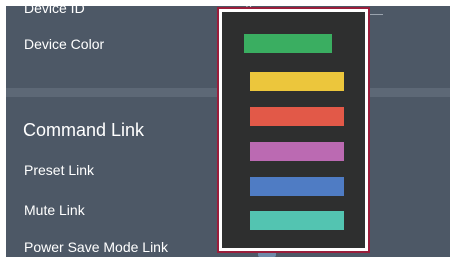 The height and width of the screenshot is (261, 452). I want to click on device-id-label: Device ID, so click(54, 11).